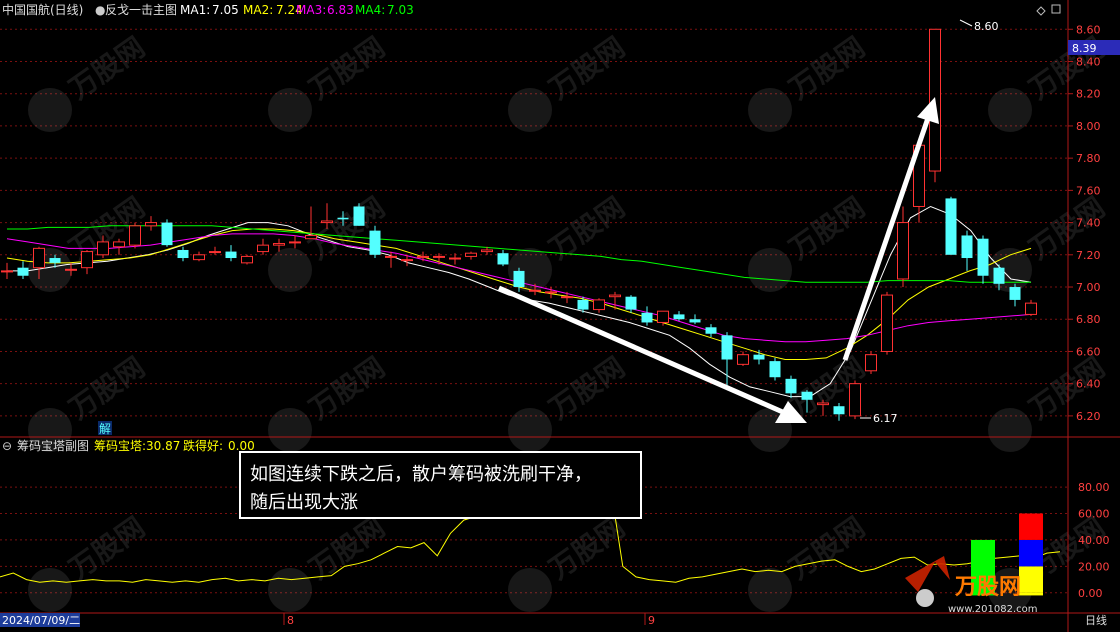  What do you see at coordinates (120, 446) in the screenshot?
I see `sub-item1-label: 筹码宝塔:` at bounding box center [120, 446].